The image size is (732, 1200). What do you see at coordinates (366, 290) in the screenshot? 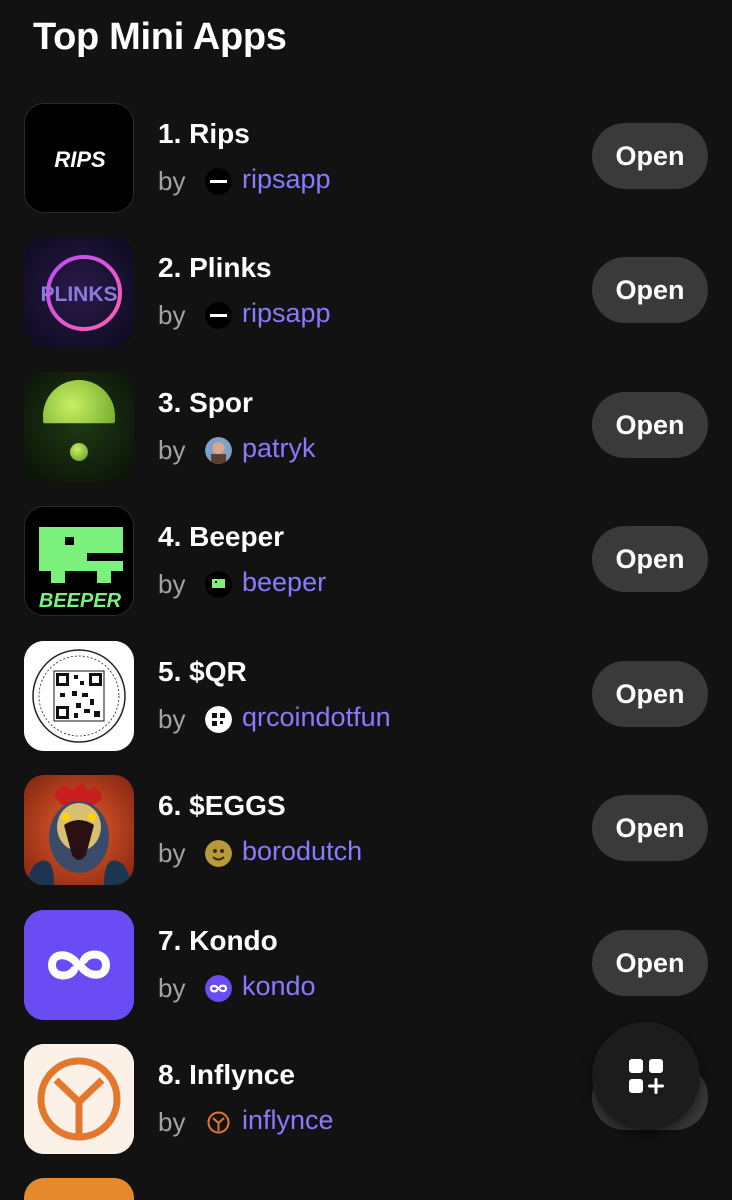
I see `list-item: PLINKS 2. Plinks by ripsapp Open` at bounding box center [366, 290].